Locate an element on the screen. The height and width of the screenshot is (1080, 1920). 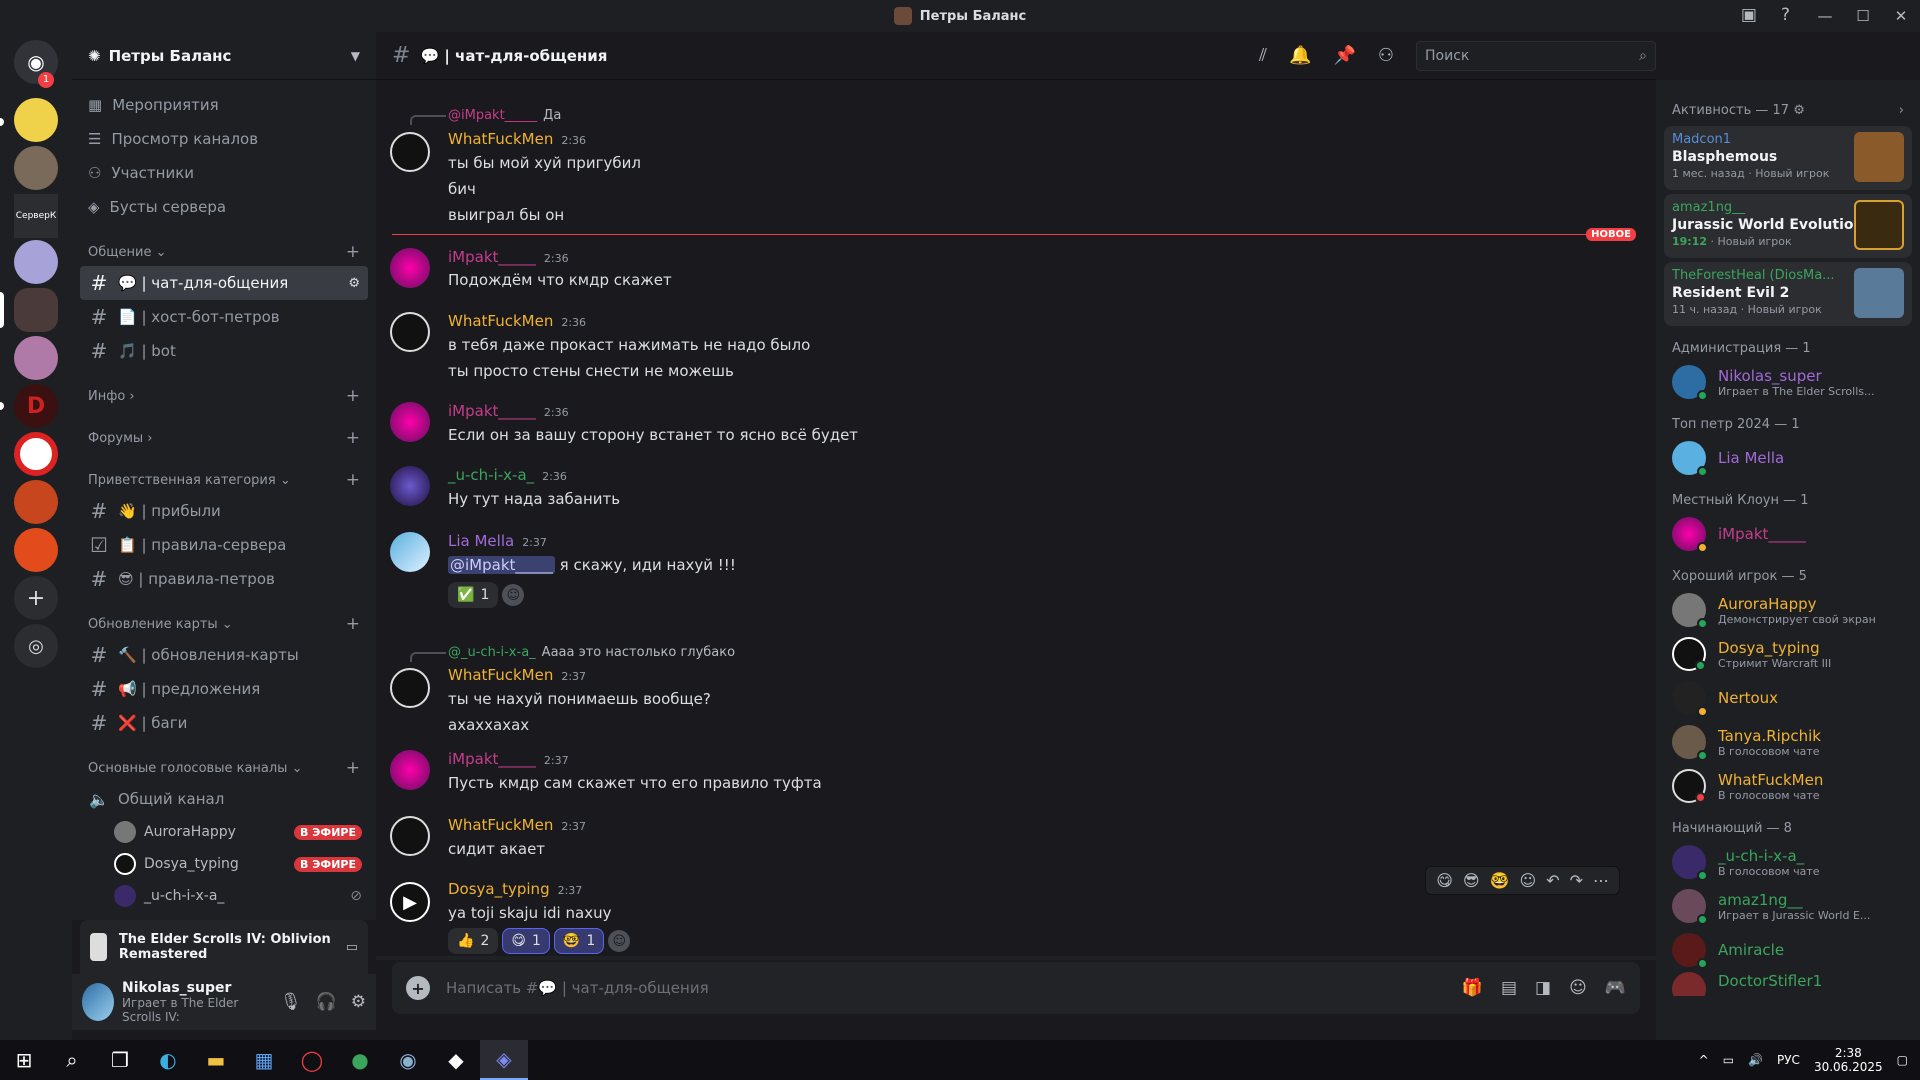
member-item: Amiracle is located at coordinates (1788, 950).